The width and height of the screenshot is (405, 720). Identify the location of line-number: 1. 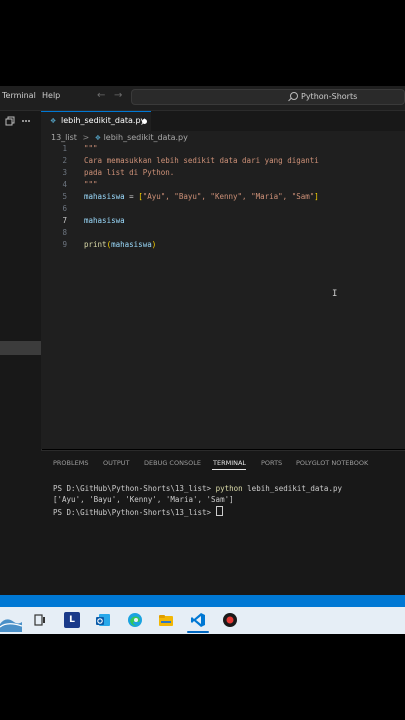
(64, 148).